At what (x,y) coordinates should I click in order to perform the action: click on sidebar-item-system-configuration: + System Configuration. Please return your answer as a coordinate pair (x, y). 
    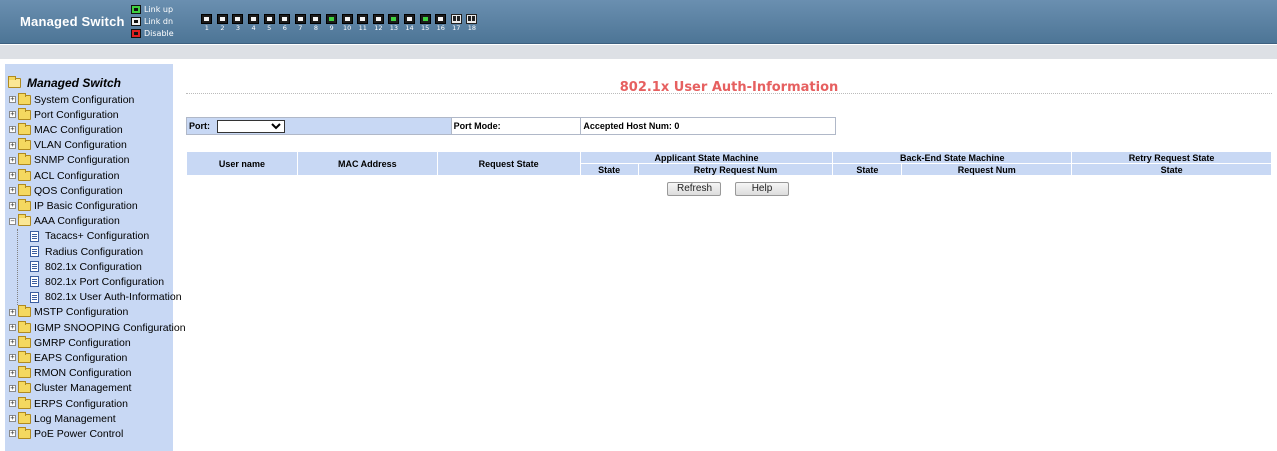
    Looking at the image, I should click on (71, 99).